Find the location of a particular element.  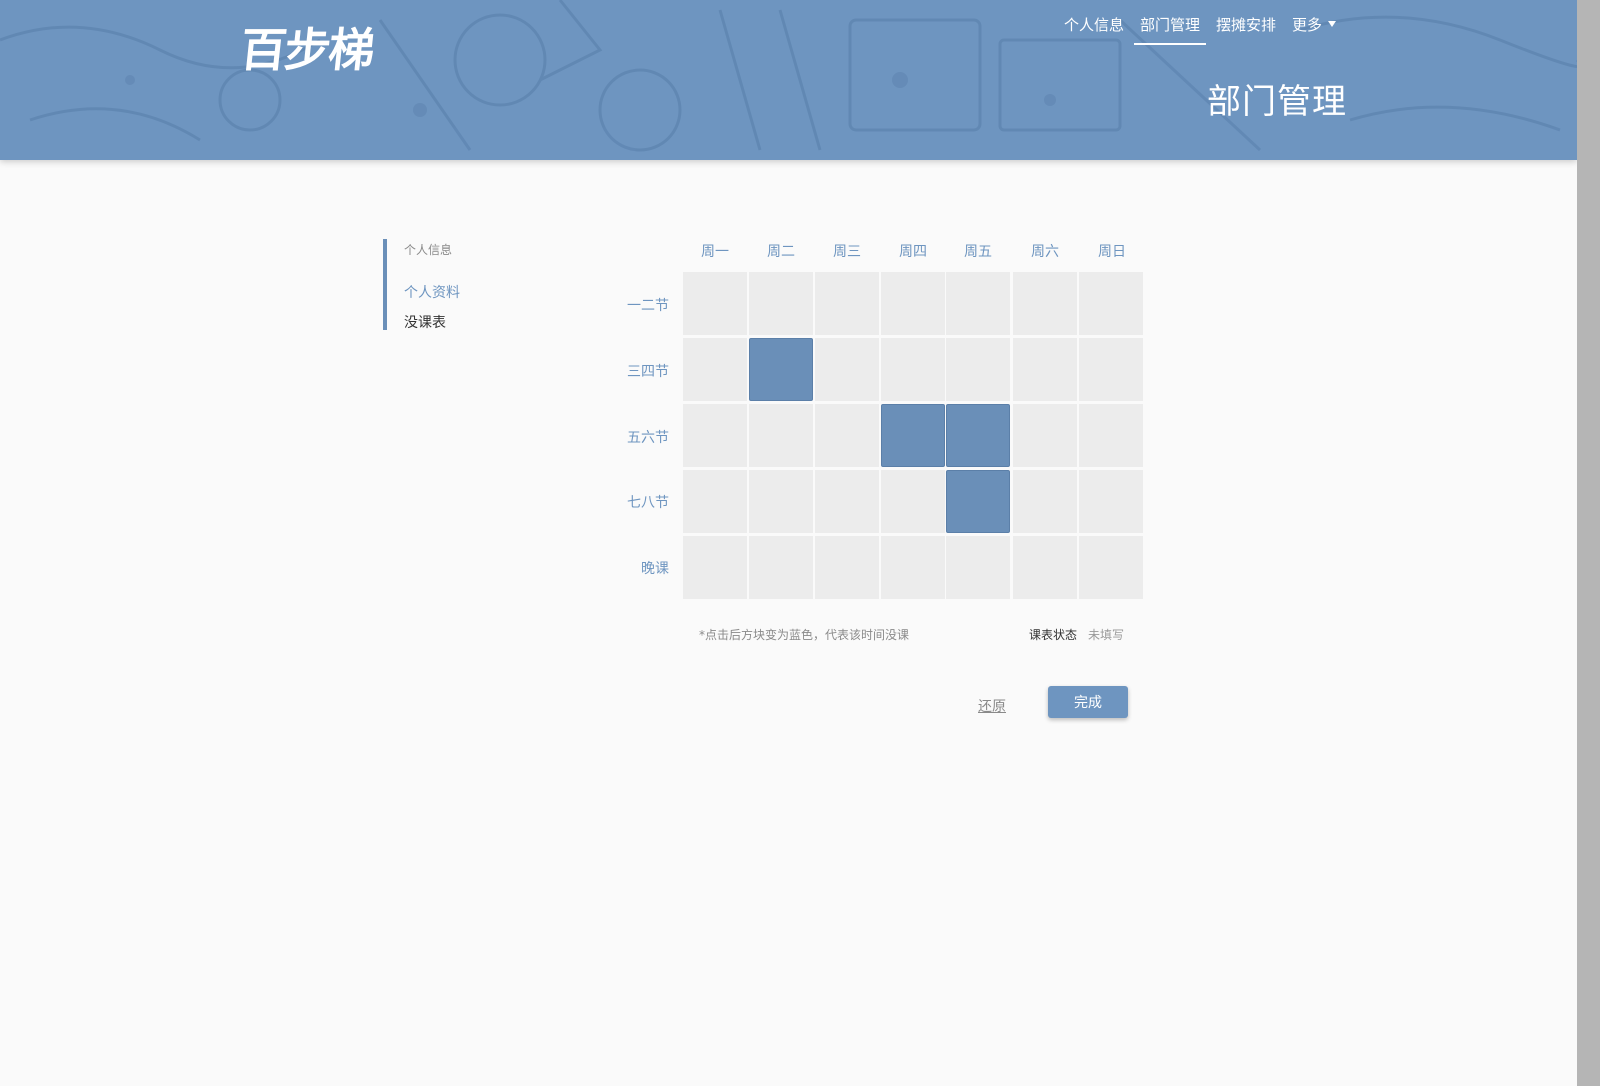

day-header: 周一 is located at coordinates (715, 252).